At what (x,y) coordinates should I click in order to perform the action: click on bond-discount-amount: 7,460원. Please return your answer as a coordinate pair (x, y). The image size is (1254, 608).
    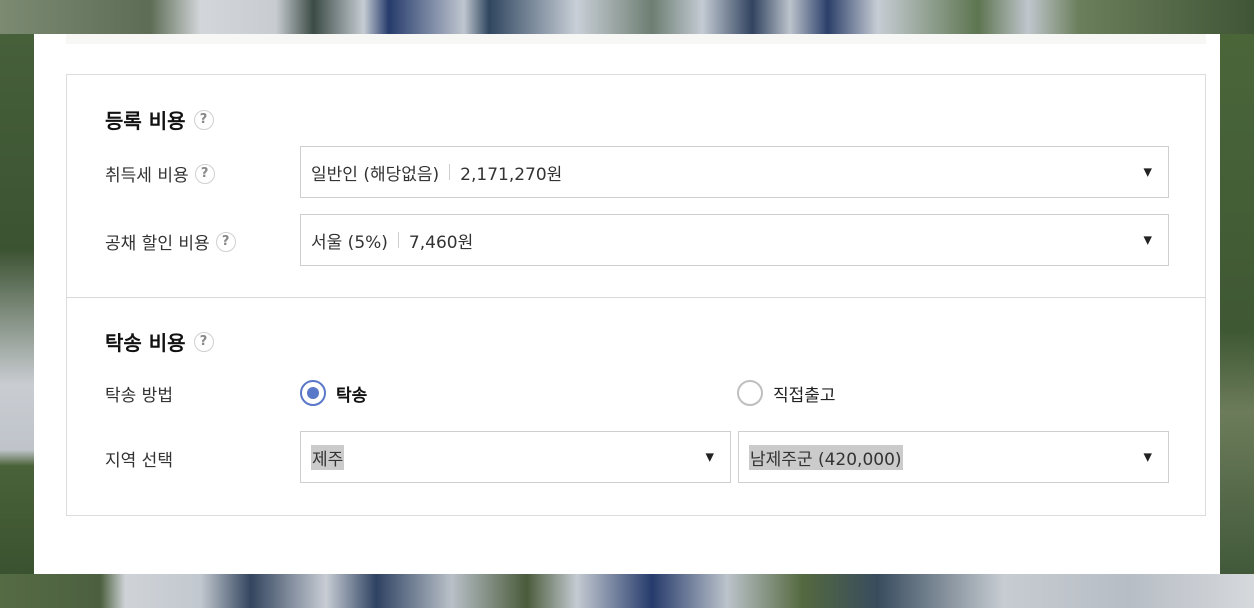
    Looking at the image, I should click on (441, 242).